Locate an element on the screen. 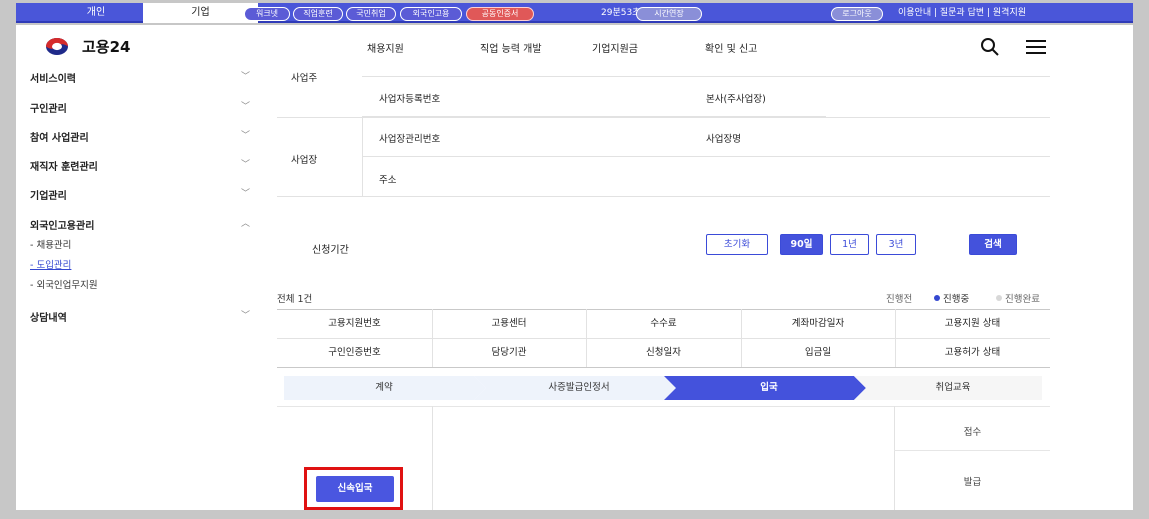  range-3y-button: 3년 is located at coordinates (896, 244).